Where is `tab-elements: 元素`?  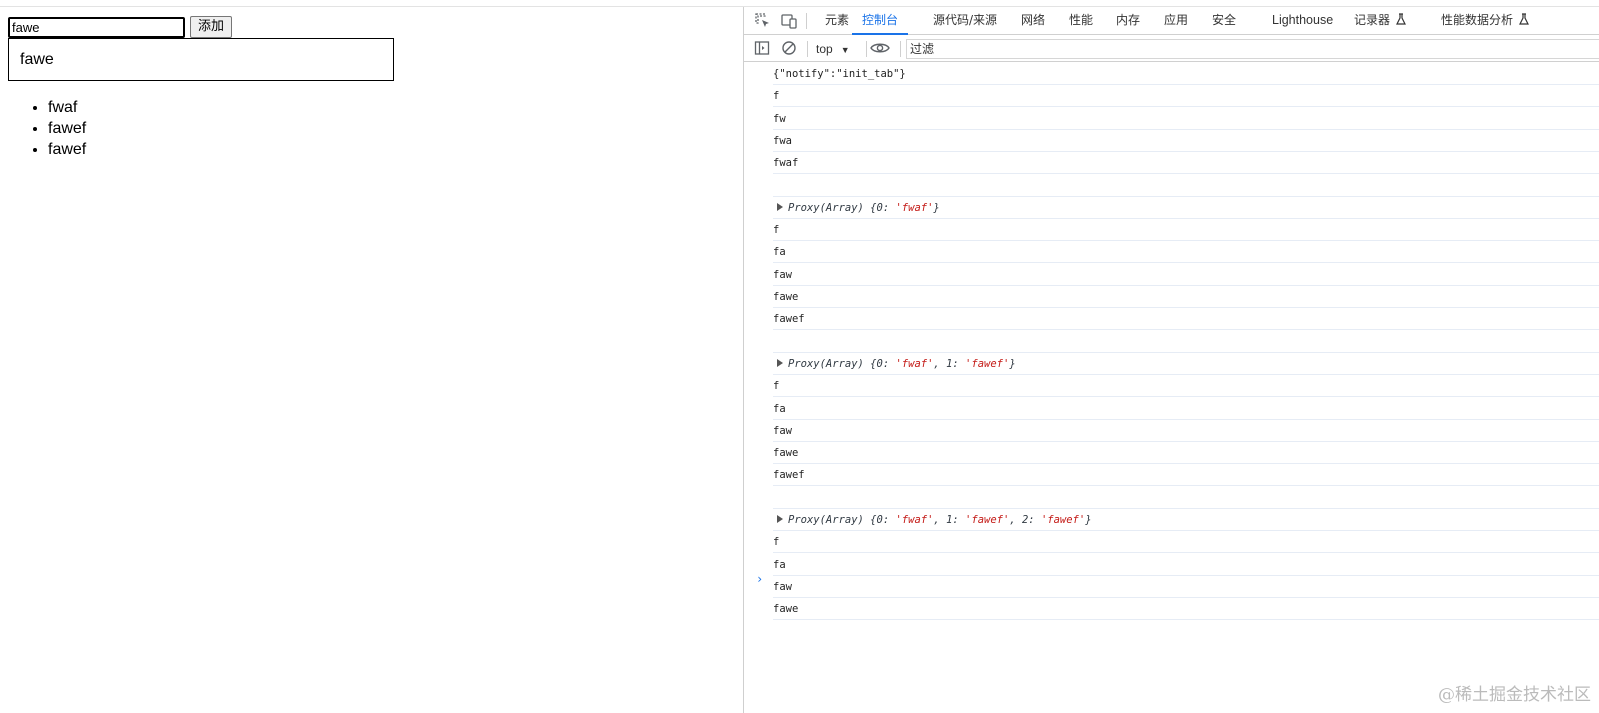
tab-elements: 元素 is located at coordinates (837, 21).